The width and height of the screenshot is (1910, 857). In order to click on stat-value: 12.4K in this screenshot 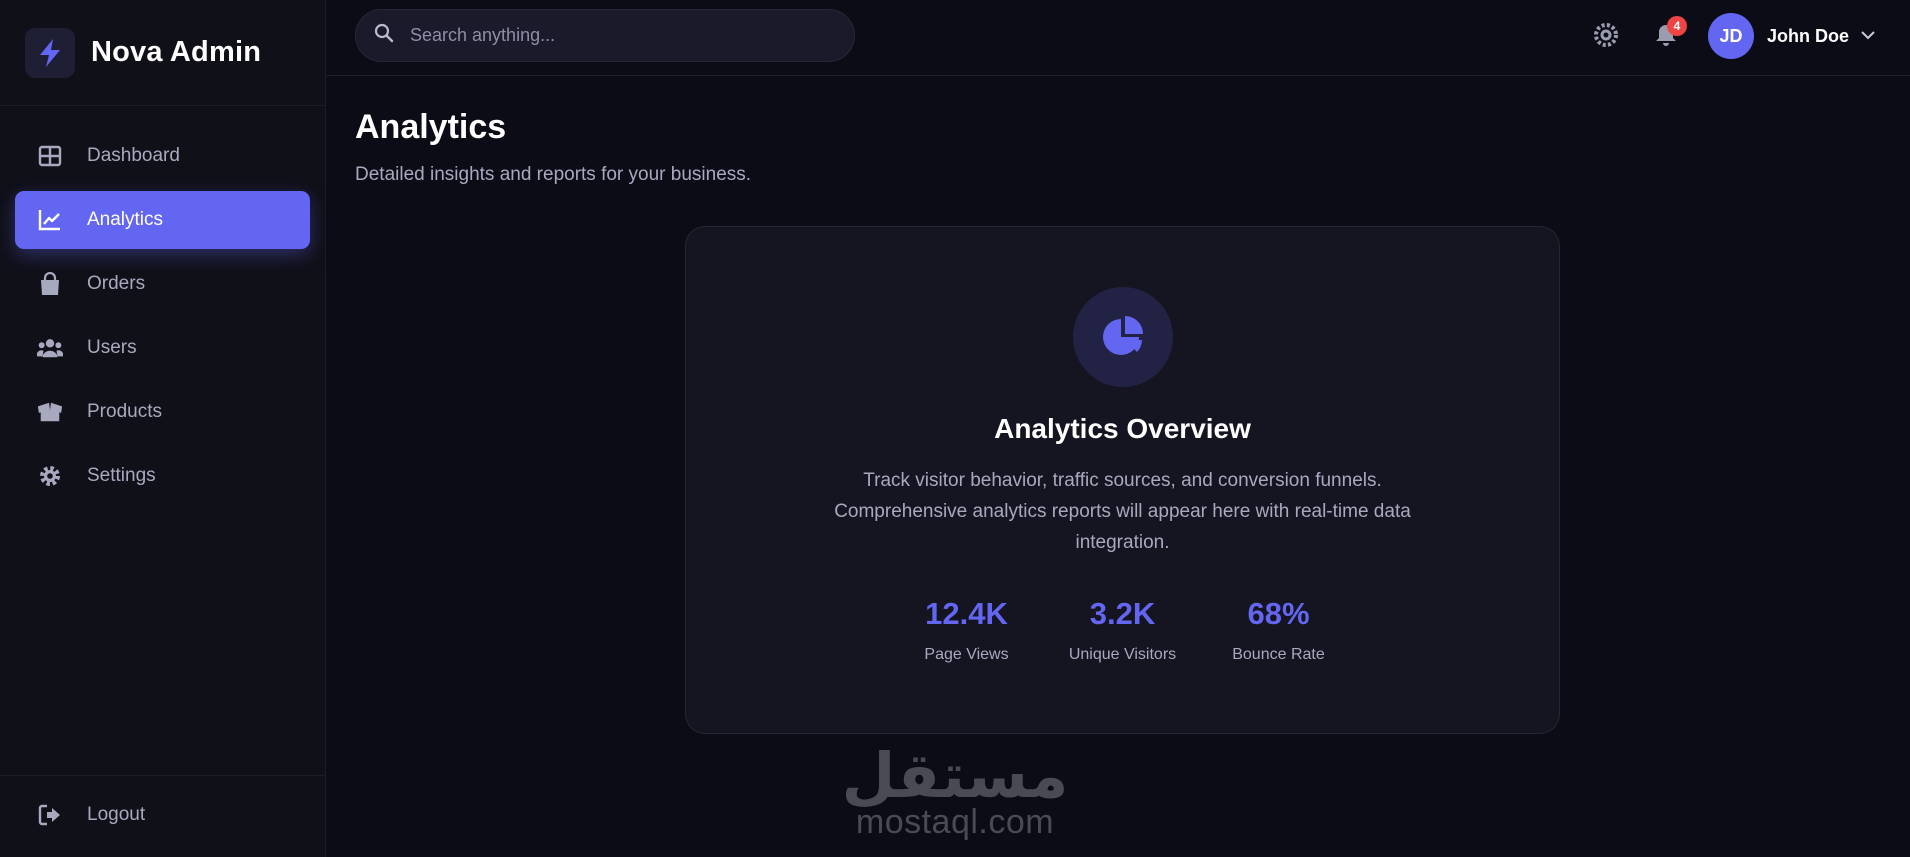, I will do `click(966, 613)`.